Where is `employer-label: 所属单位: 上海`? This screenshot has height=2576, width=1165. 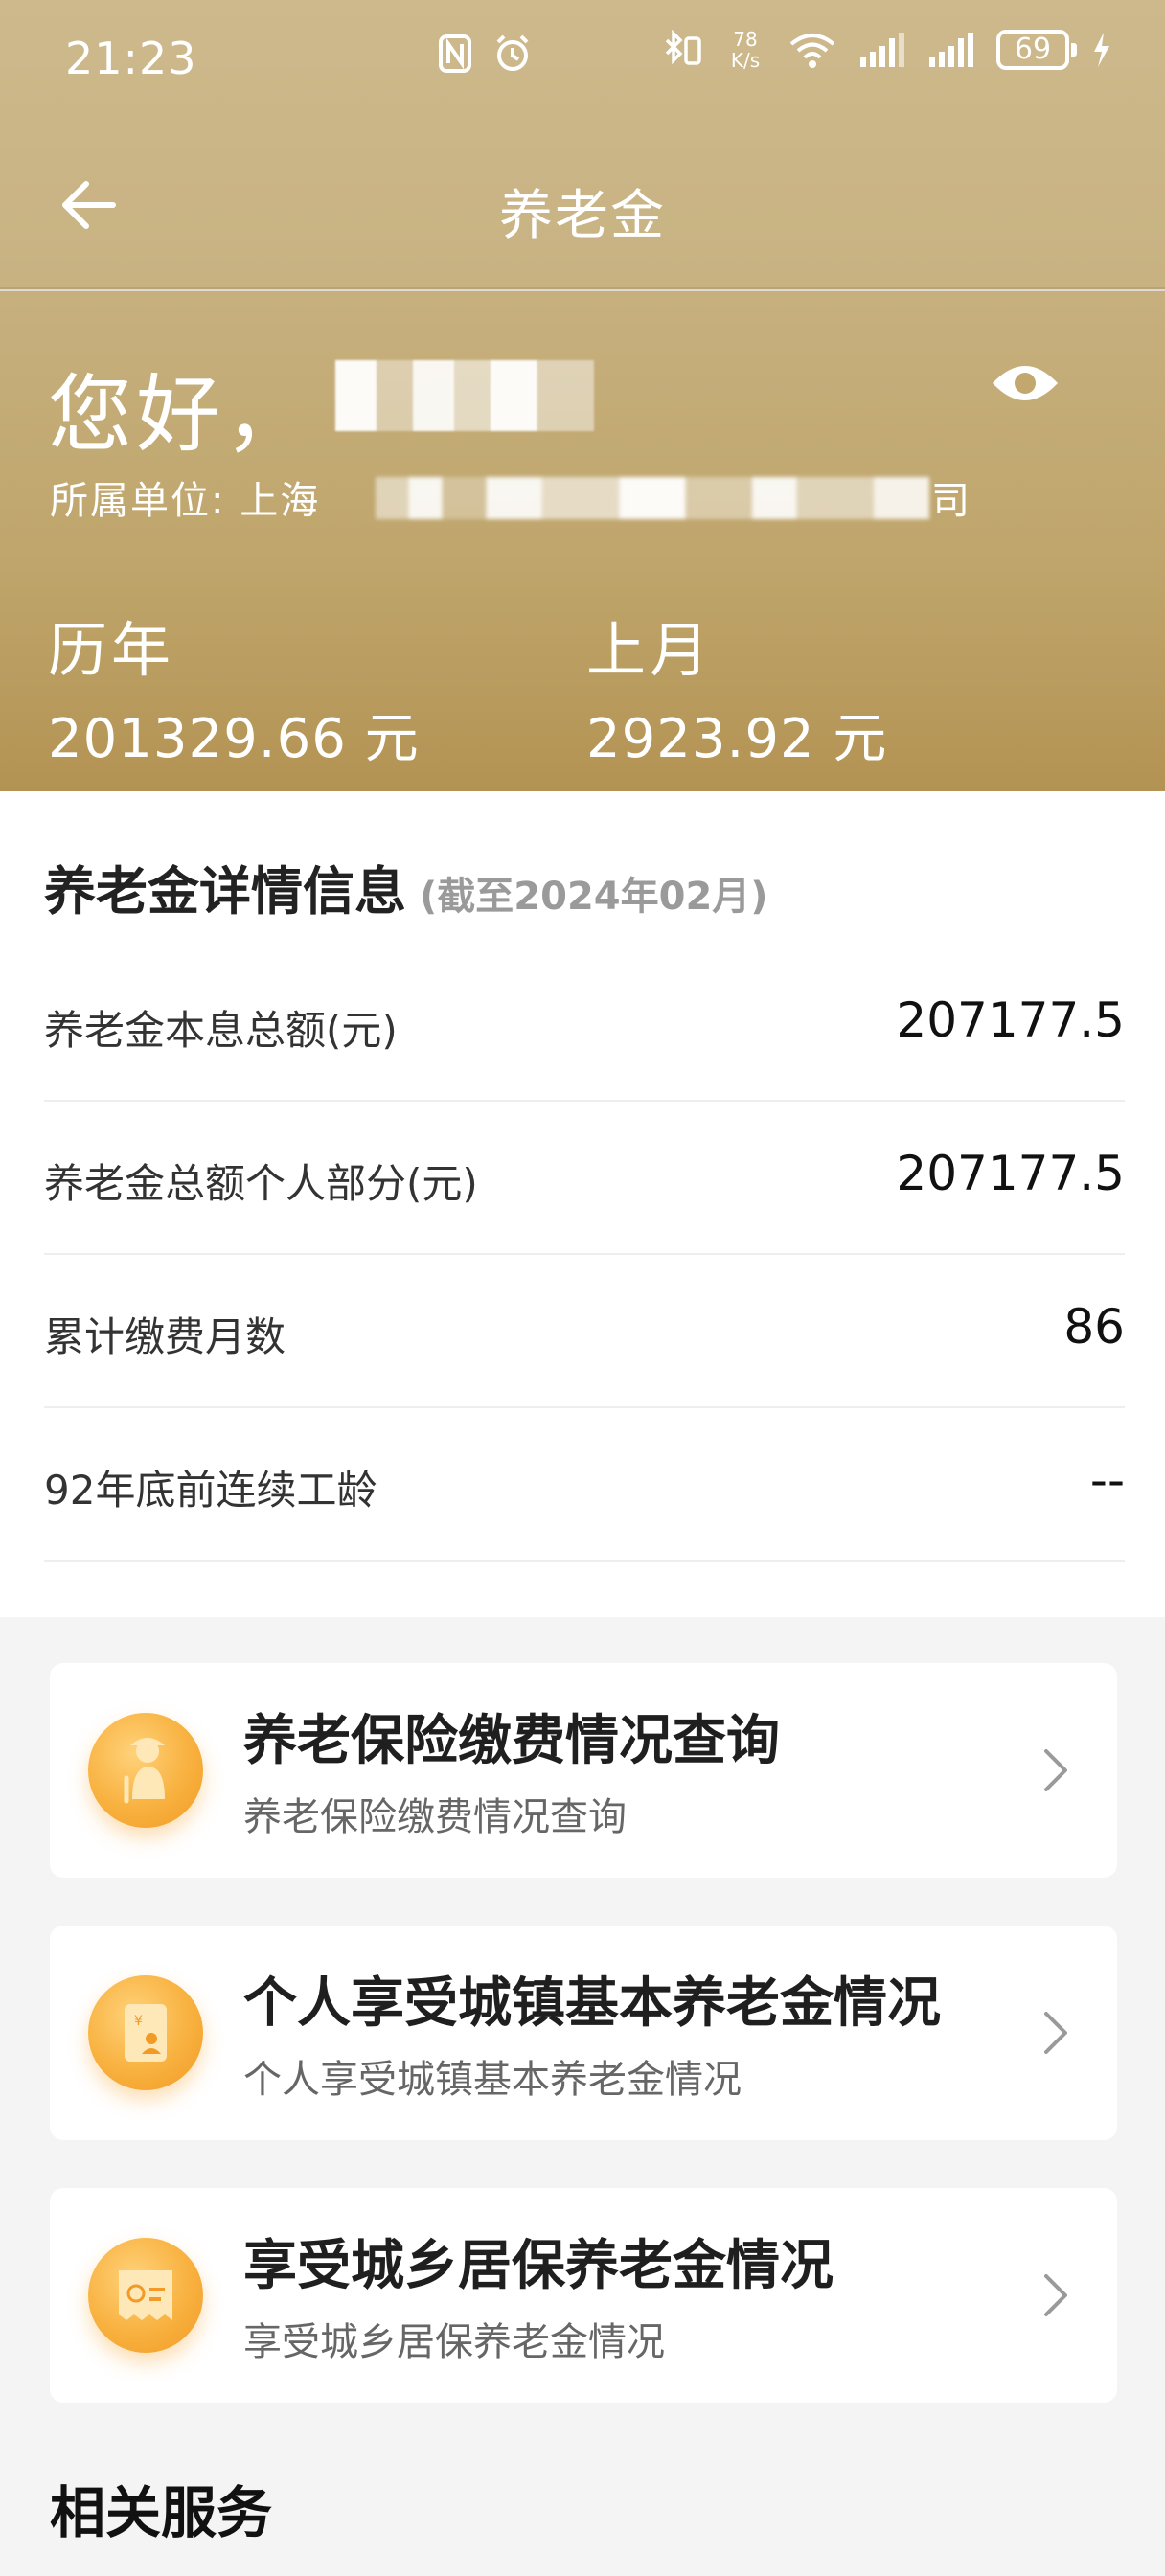
employer-label: 所属单位: 上海 is located at coordinates (185, 501).